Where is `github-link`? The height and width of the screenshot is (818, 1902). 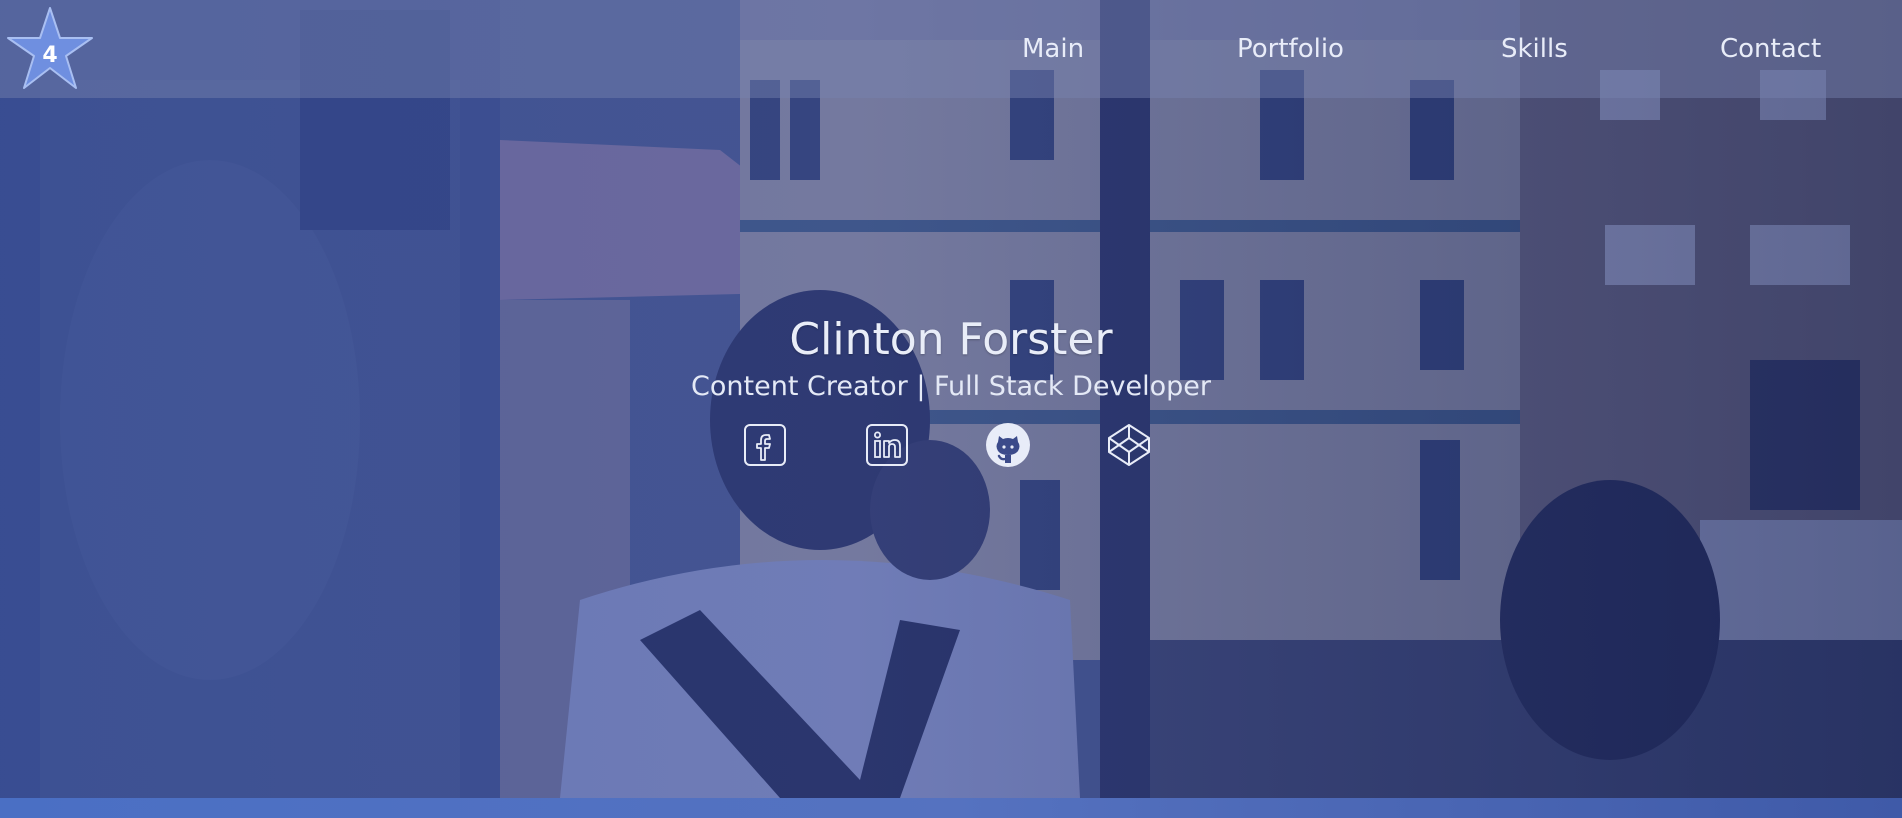 github-link is located at coordinates (1008, 445).